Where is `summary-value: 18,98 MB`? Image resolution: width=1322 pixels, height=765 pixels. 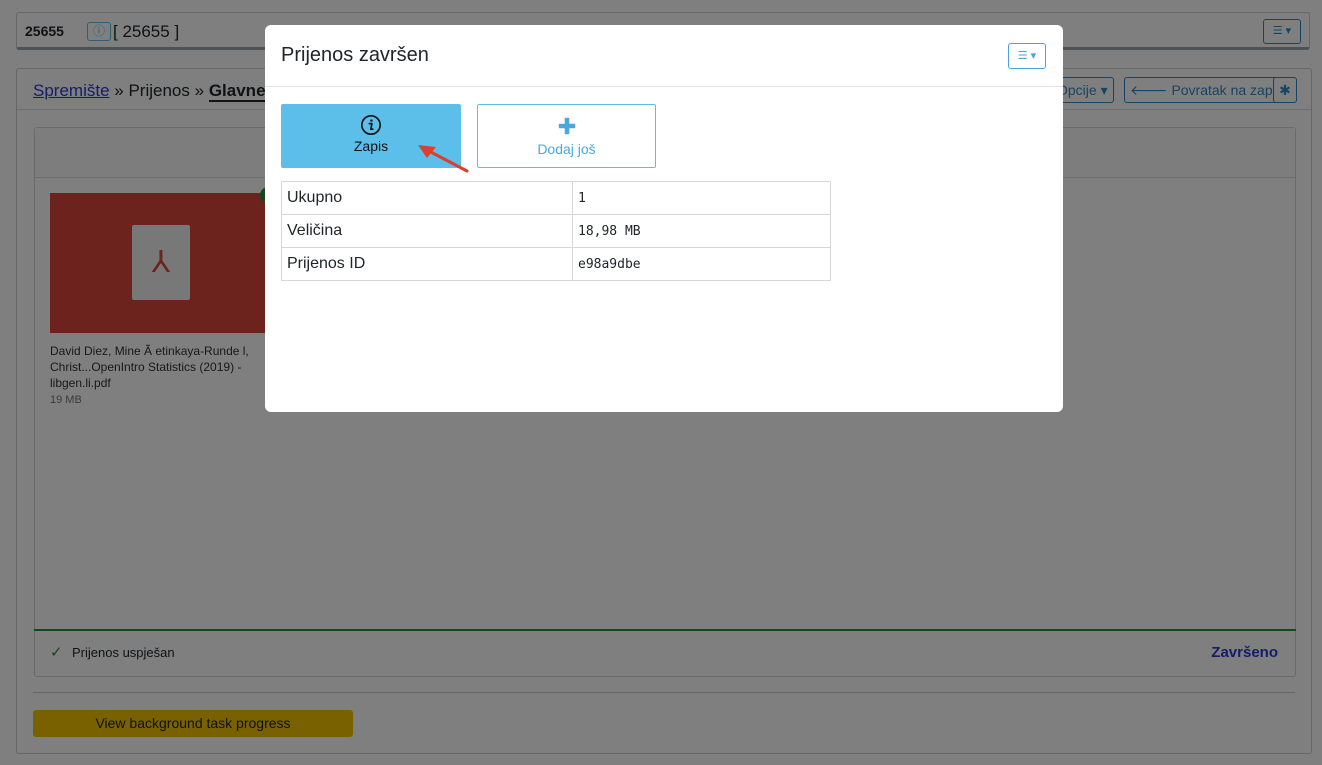
summary-value: 18,98 MB is located at coordinates (701, 231).